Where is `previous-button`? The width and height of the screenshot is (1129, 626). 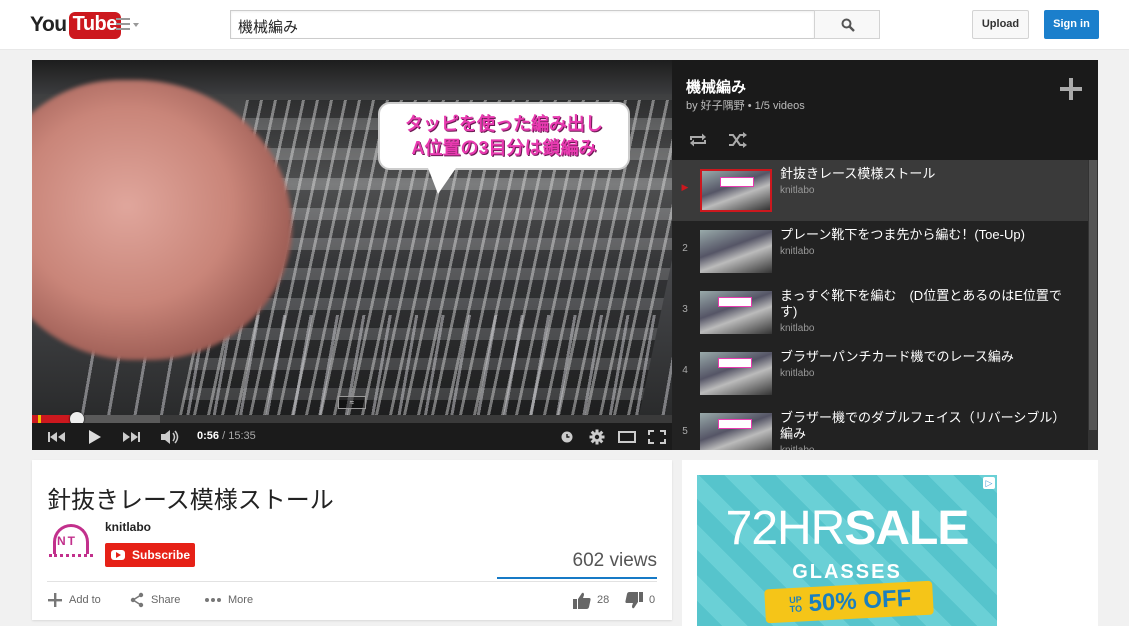
previous-button is located at coordinates (57, 436).